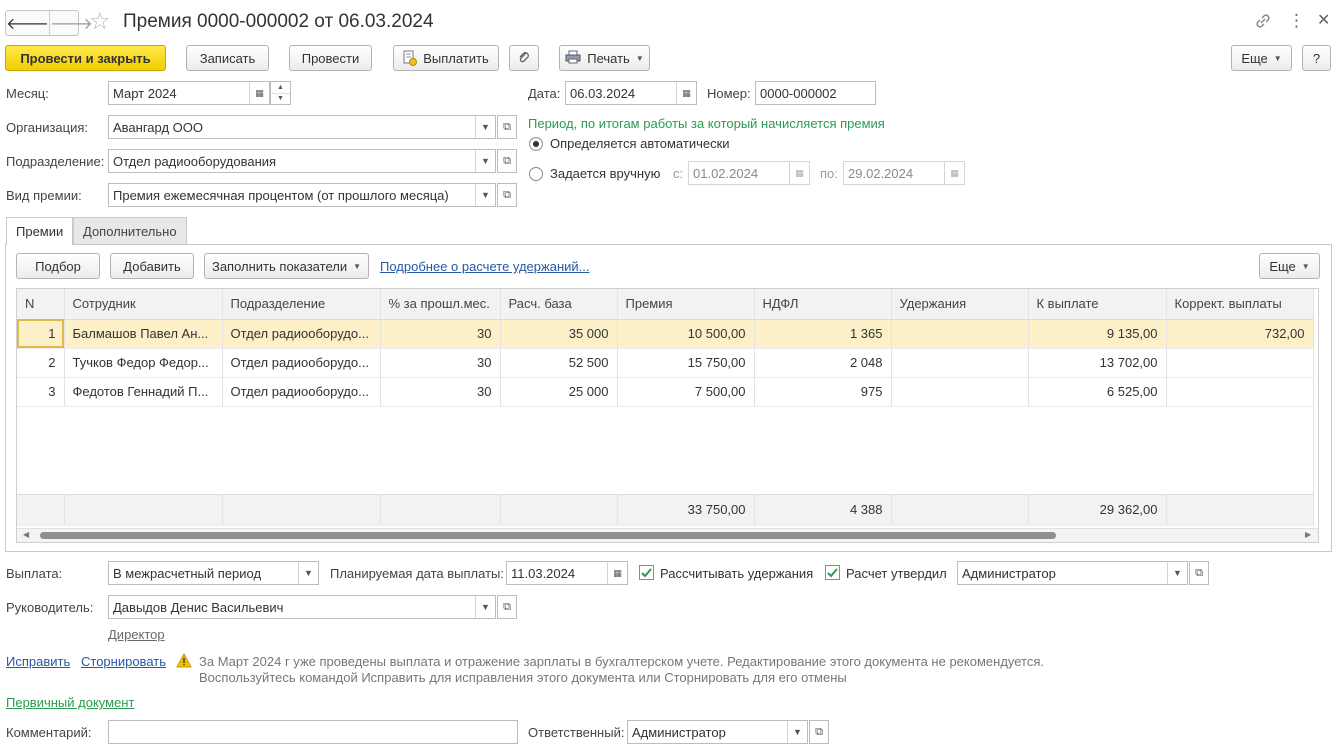 The image size is (1344, 744). What do you see at coordinates (130, 230) in the screenshot?
I see `tab-additional: Дополнительно` at bounding box center [130, 230].